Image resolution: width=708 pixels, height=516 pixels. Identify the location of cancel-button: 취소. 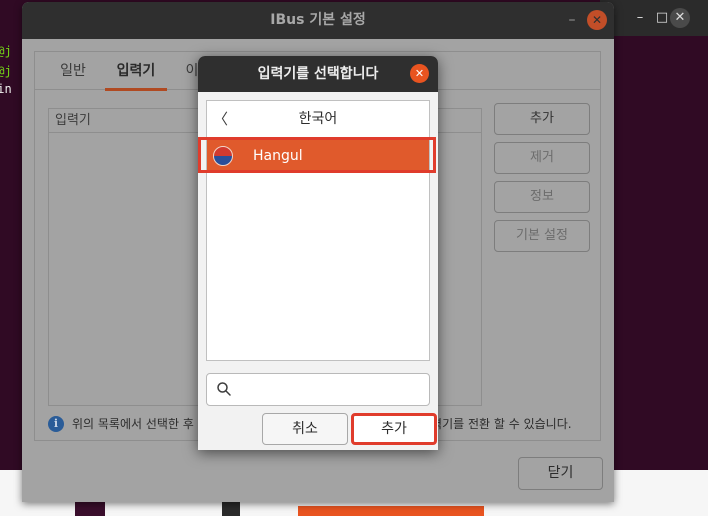
(305, 429).